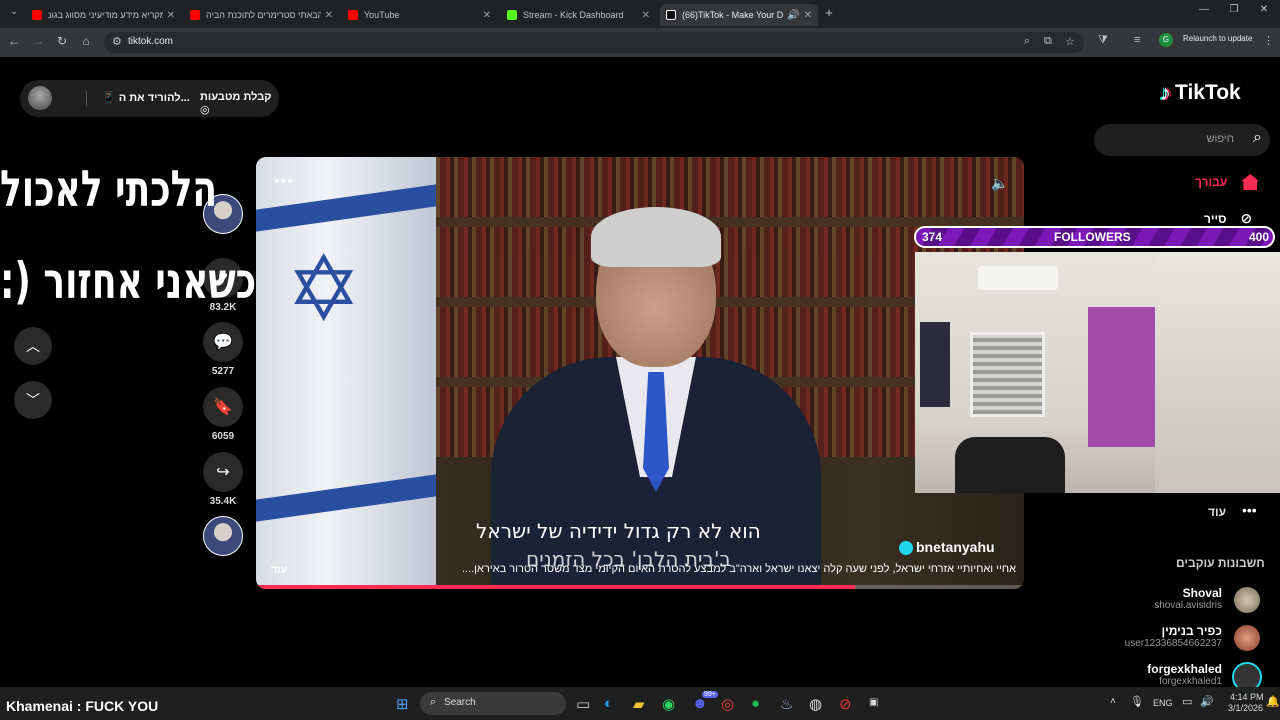 This screenshot has width=1280, height=720. Describe the element at coordinates (578, 15) in the screenshot. I see `tab-4: Stream - Kick Dashboard ✕` at that location.